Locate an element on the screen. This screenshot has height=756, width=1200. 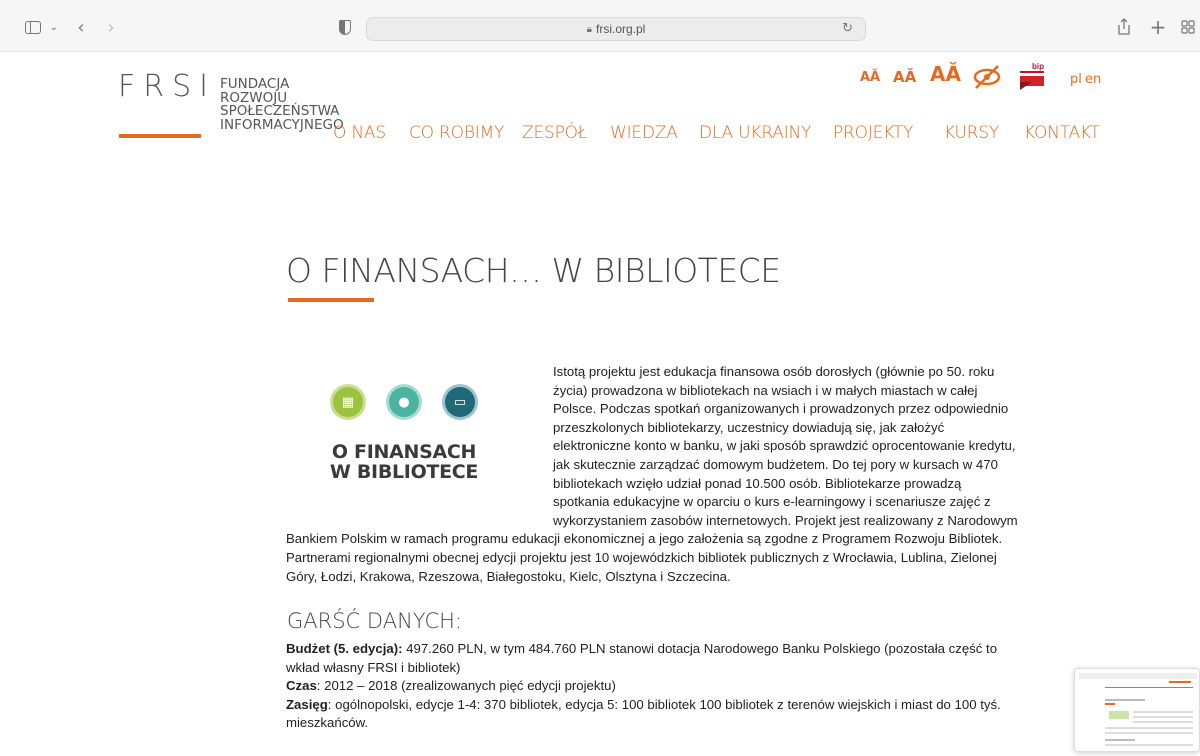
browser-toolbar: ⌄ ‹ › 🔒︎ frsi.org.pl ↻ + is located at coordinates (600, 26).